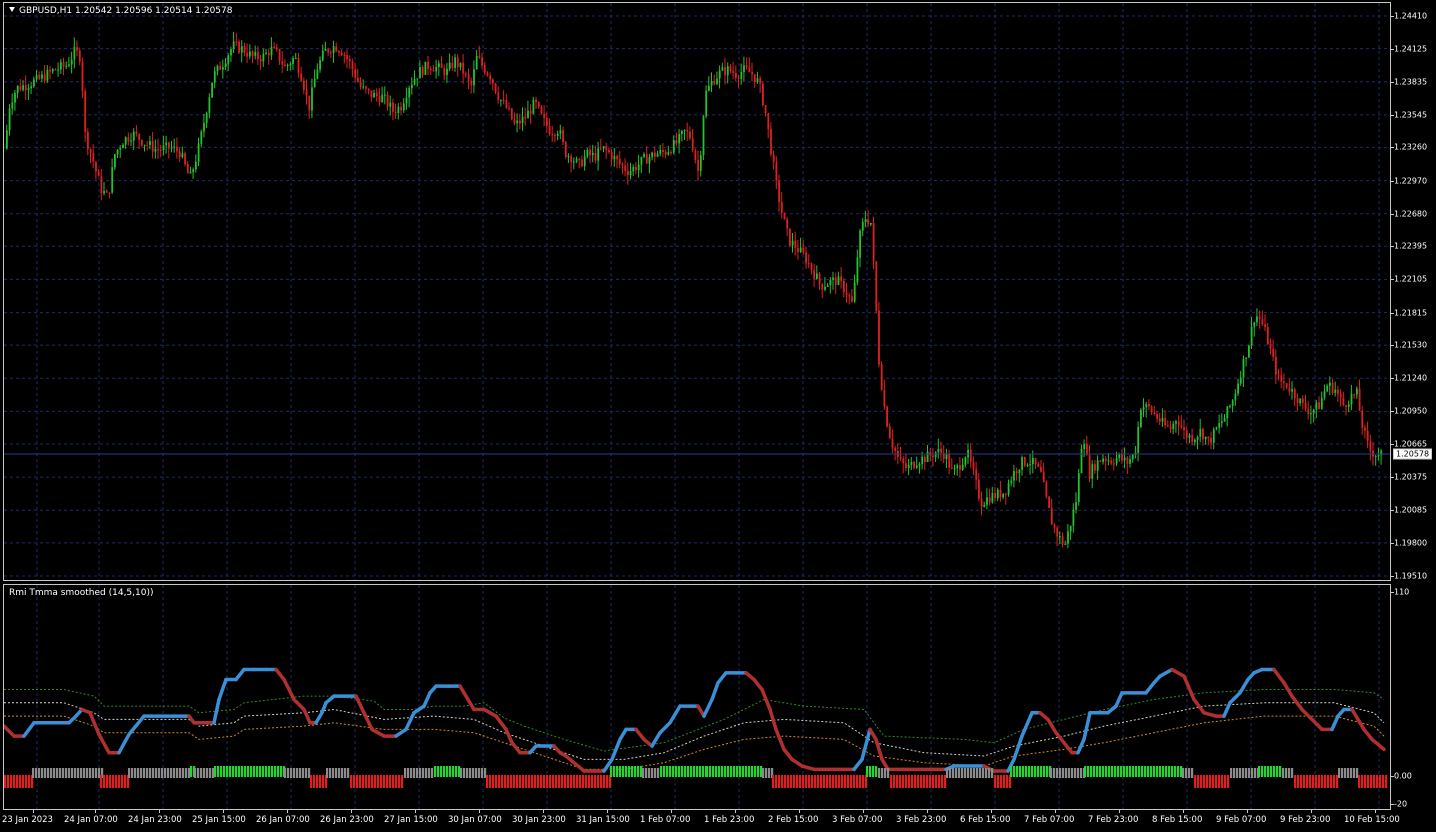 The image size is (1436, 832). What do you see at coordinates (219, 820) in the screenshot?
I see `time-axis-label: 25 Jan 15:00` at bounding box center [219, 820].